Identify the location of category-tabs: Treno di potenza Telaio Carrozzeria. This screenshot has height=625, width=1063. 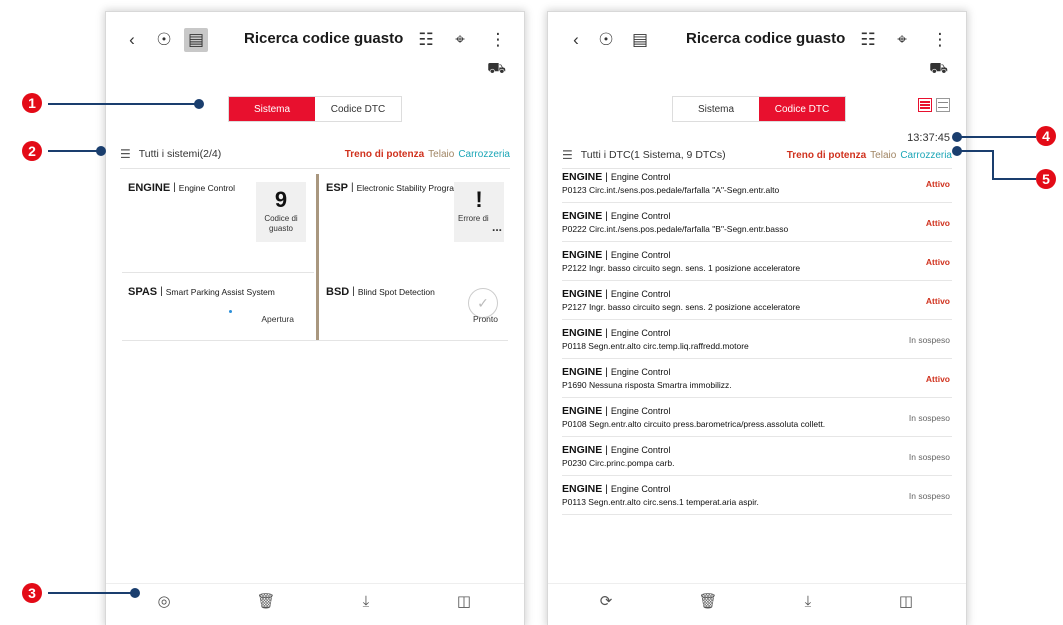
(427, 154).